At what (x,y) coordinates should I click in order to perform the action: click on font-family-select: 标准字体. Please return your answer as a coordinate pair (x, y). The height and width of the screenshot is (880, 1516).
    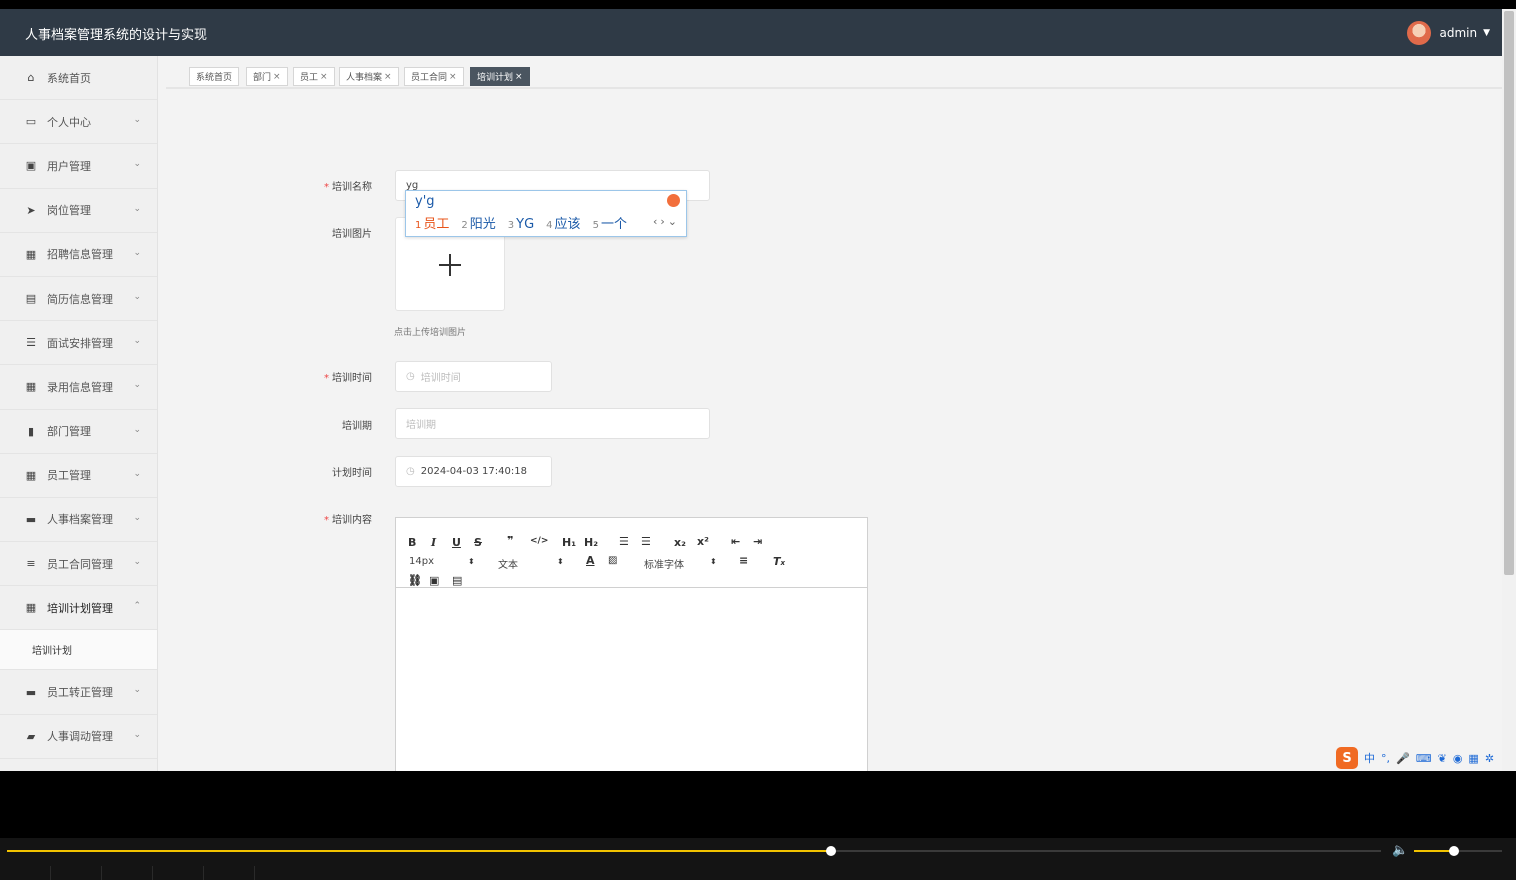
    Looking at the image, I should click on (664, 563).